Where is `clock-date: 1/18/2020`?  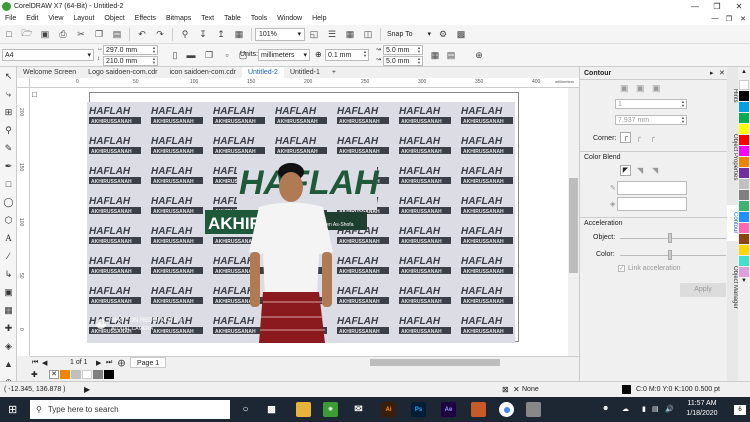 clock-date: 1/18/2020 is located at coordinates (702, 413).